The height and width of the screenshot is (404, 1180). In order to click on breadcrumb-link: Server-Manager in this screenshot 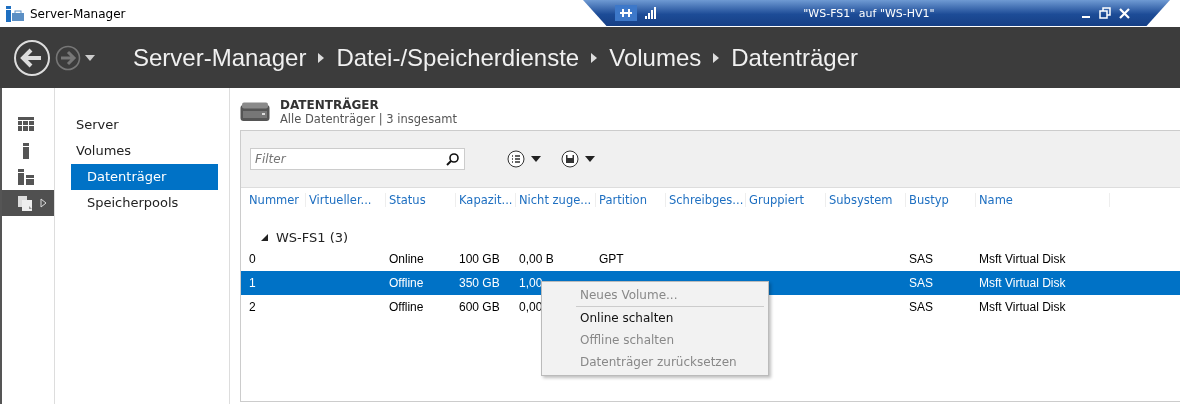, I will do `click(220, 57)`.